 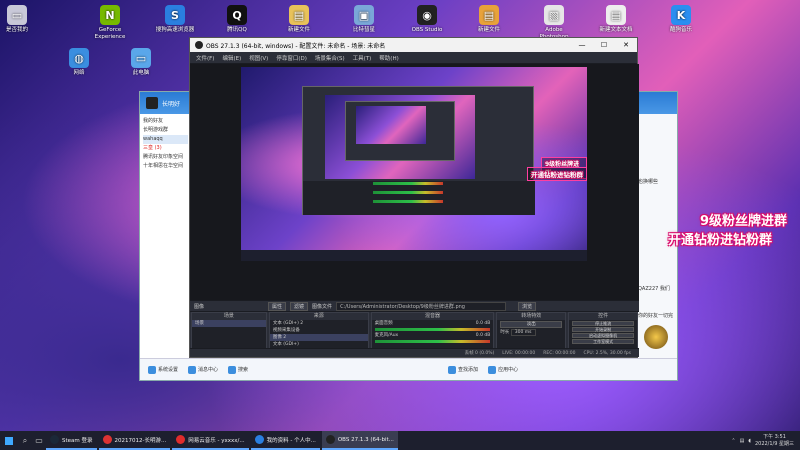 I want to click on desktop-shortcut-label: 酷狗音乐, so click(x=680, y=30).